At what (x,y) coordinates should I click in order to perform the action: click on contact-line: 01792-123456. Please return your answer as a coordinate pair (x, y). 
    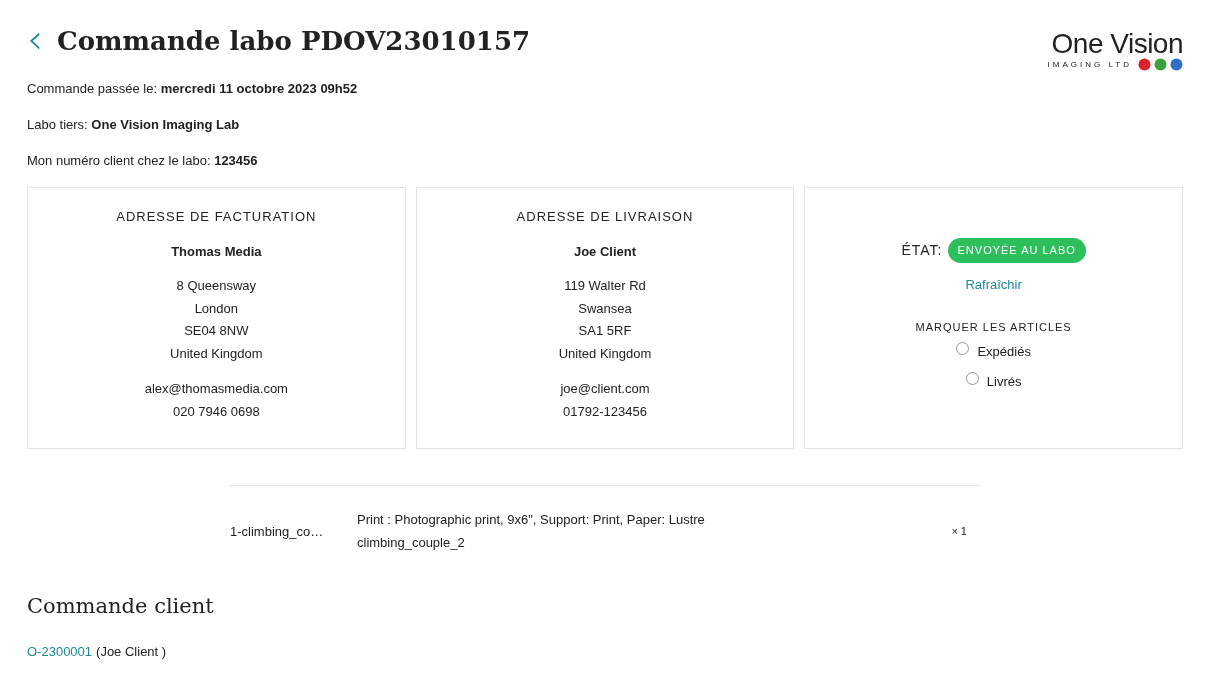
    Looking at the image, I should click on (605, 411).